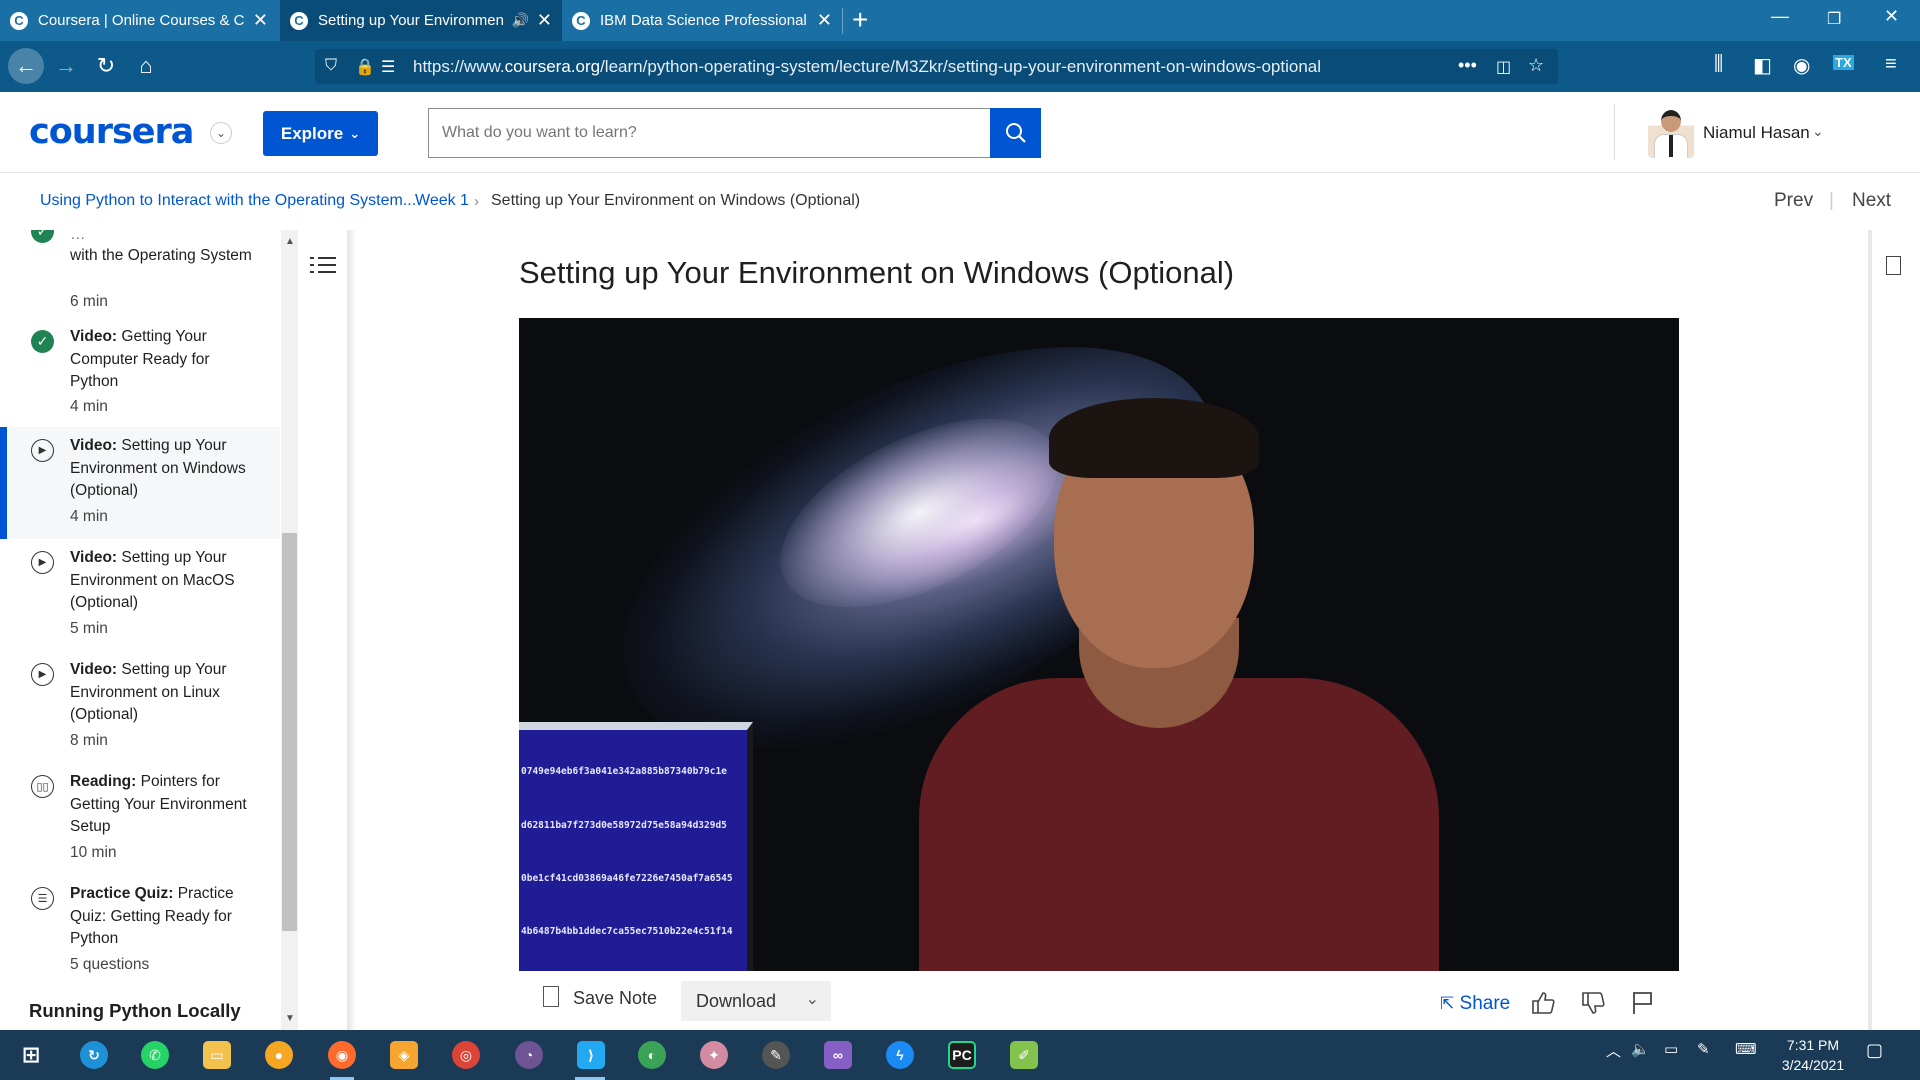 This screenshot has height=1080, width=1920. Describe the element at coordinates (217, 1055) in the screenshot. I see `file-explorer-icon: ▭` at that location.